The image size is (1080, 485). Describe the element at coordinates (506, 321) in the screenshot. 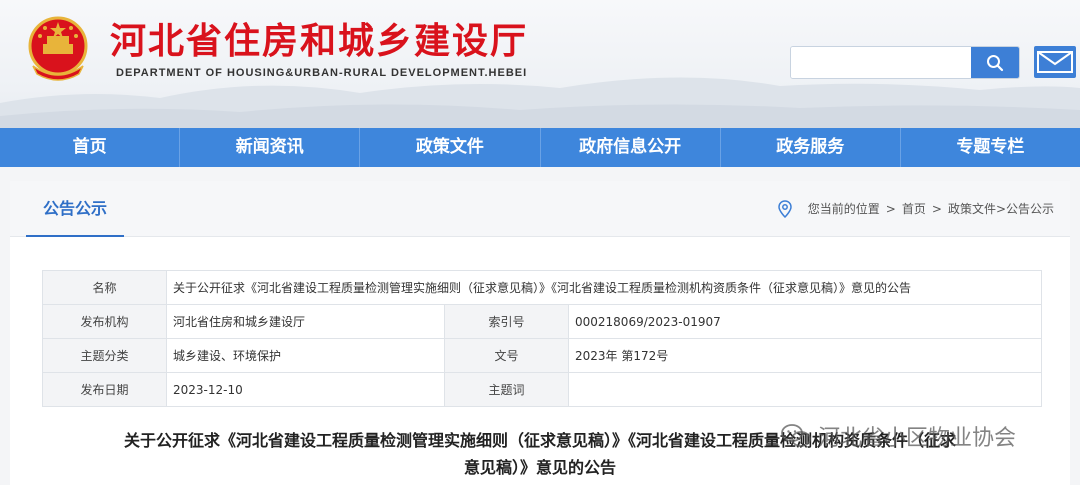

I see `index-label: 索引号` at that location.